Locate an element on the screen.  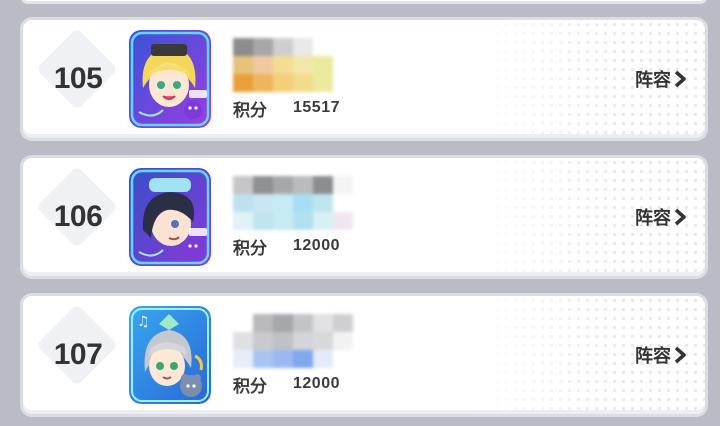
rank-number: 105 is located at coordinates (78, 78).